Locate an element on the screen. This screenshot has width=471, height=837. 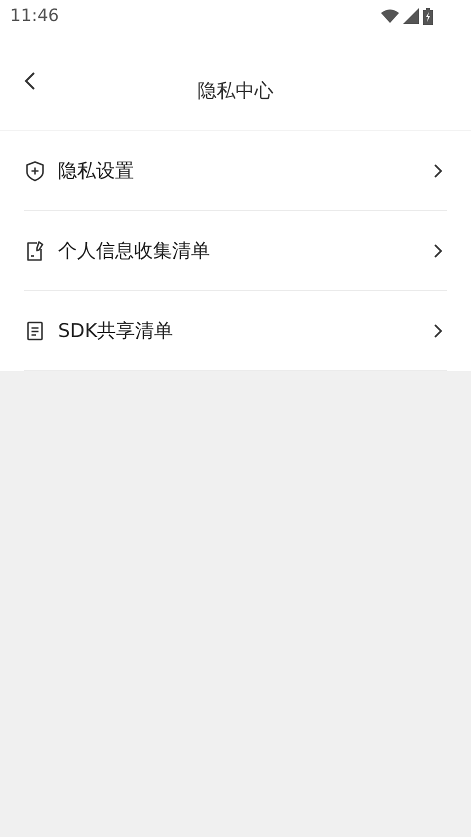
menu-item-label: SDK共享清单 is located at coordinates (116, 331).